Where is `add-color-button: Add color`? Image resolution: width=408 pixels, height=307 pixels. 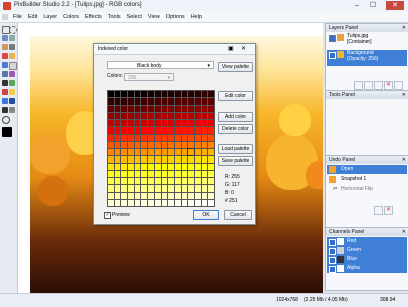
add-color-button: Add color is located at coordinates (235, 117).